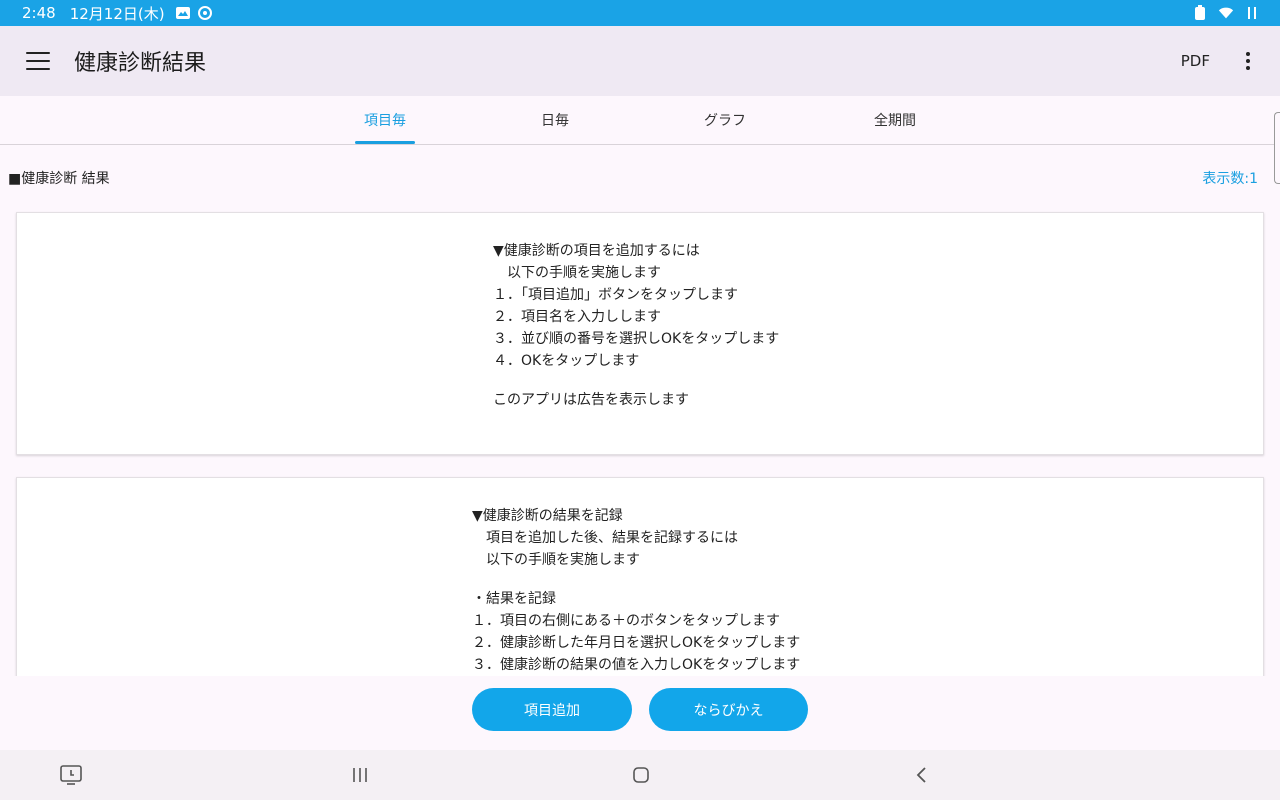 This screenshot has height=800, width=1280. I want to click on card-line: ・結果を記録, so click(514, 599).